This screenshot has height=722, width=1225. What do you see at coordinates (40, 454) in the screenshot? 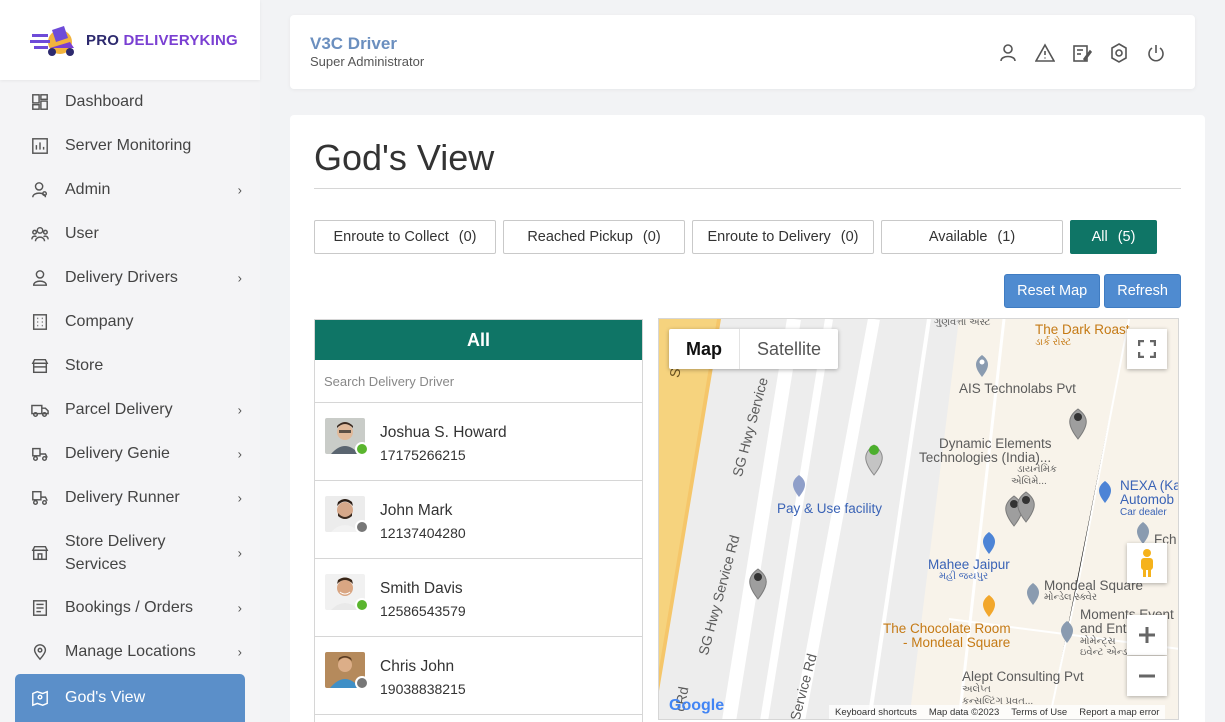
I see `genie-icon` at bounding box center [40, 454].